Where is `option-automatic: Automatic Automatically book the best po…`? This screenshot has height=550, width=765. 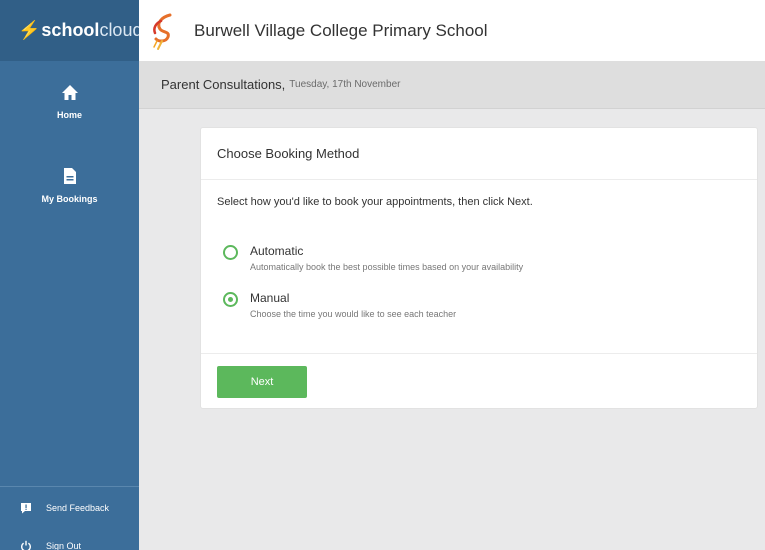 option-automatic: Automatic Automatically book the best po… is located at coordinates (373, 258).